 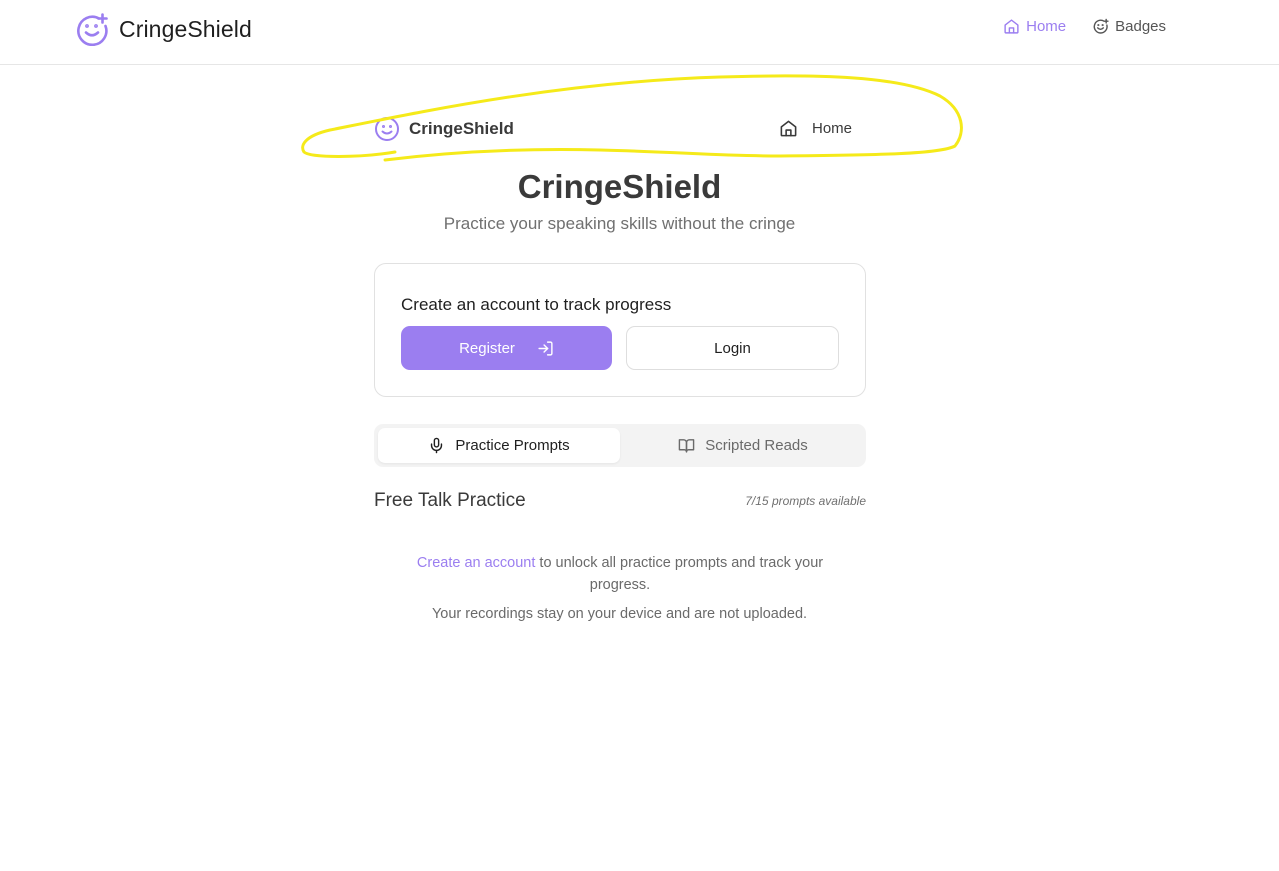 I want to click on tab-practice-prompts: Practice Prompts, so click(x=499, y=445).